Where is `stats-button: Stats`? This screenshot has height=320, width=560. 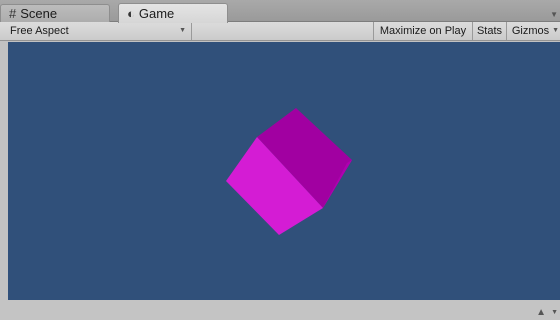 stats-button: Stats is located at coordinates (489, 31).